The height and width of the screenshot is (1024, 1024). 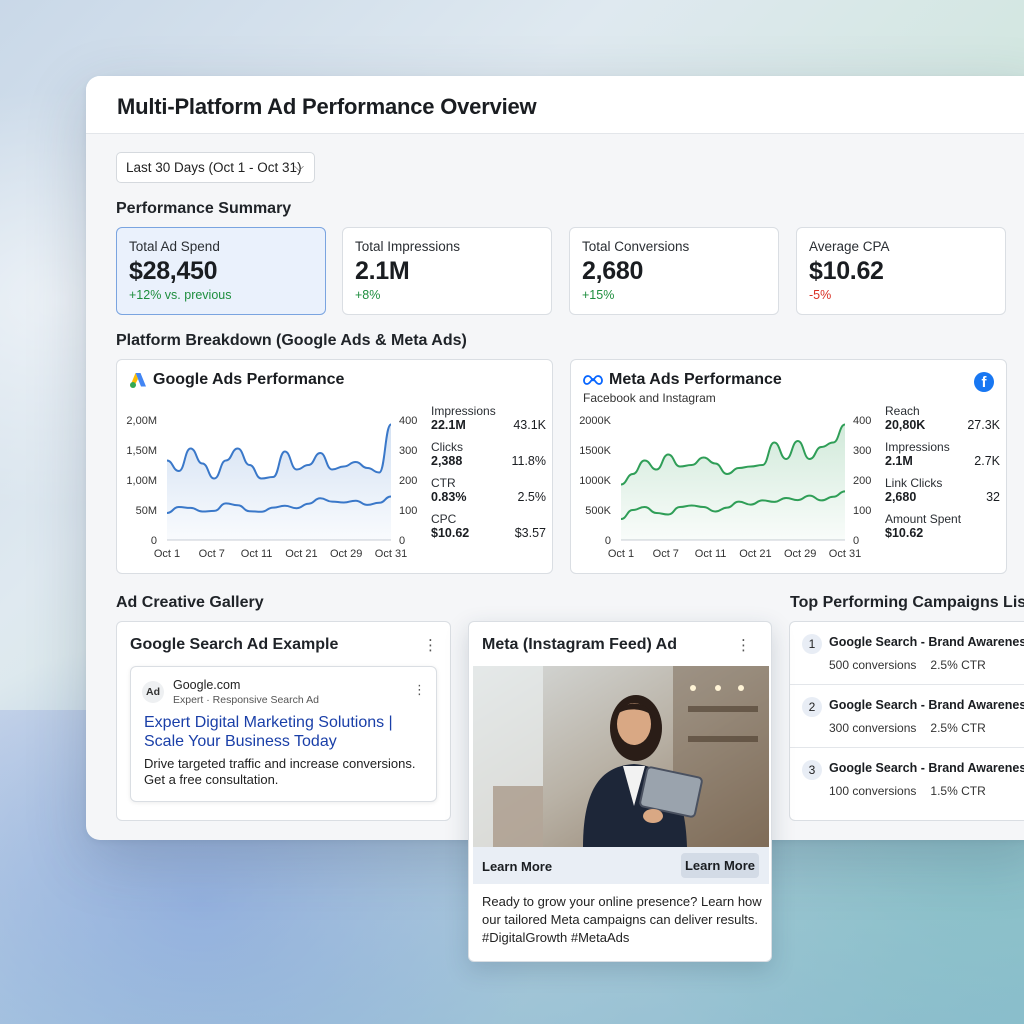 What do you see at coordinates (368, 295) in the screenshot?
I see `kpi-change: +8%` at bounding box center [368, 295].